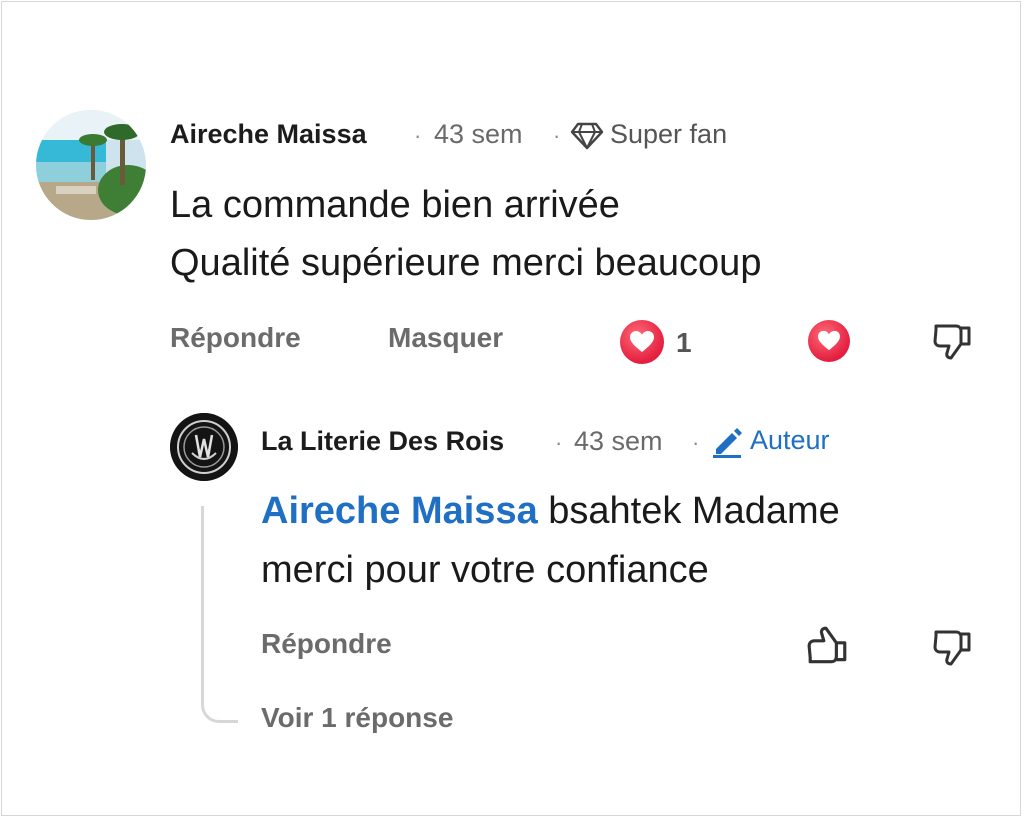  I want to click on comment-time: 43 sem, so click(478, 134).